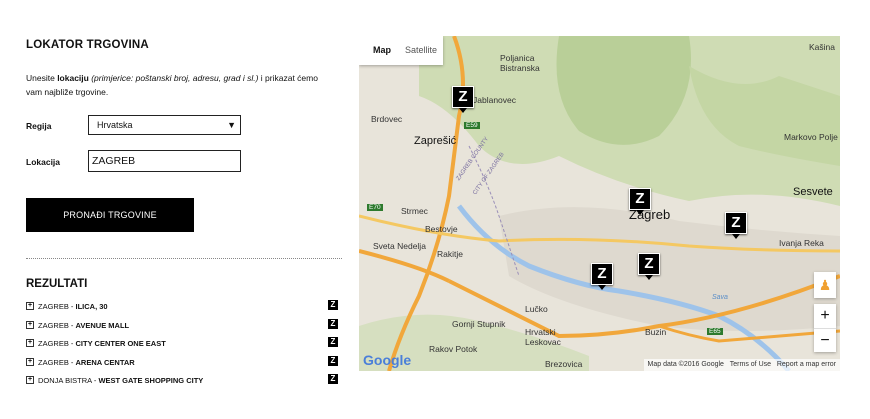  Describe the element at coordinates (479, 324) in the screenshot. I see `place-label: Gornji Stupnik` at that location.